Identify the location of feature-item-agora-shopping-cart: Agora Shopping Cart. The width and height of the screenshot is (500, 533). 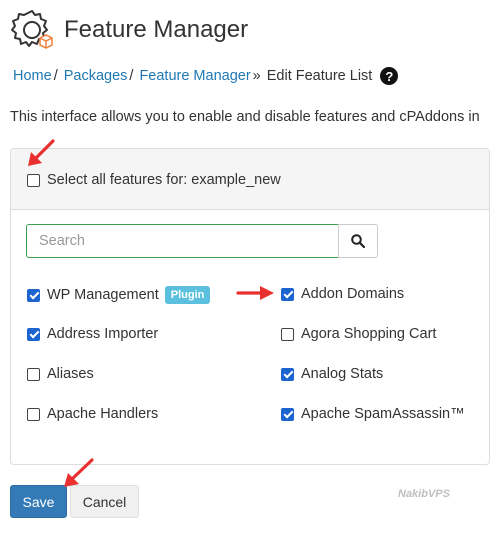
(358, 334).